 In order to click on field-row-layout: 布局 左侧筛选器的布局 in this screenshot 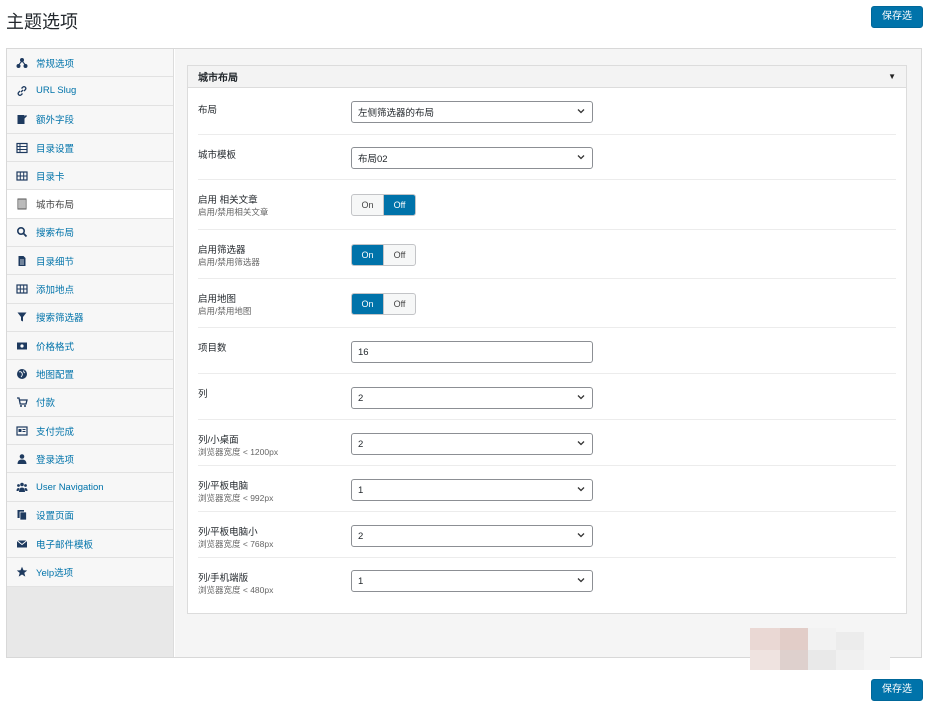, I will do `click(547, 112)`.